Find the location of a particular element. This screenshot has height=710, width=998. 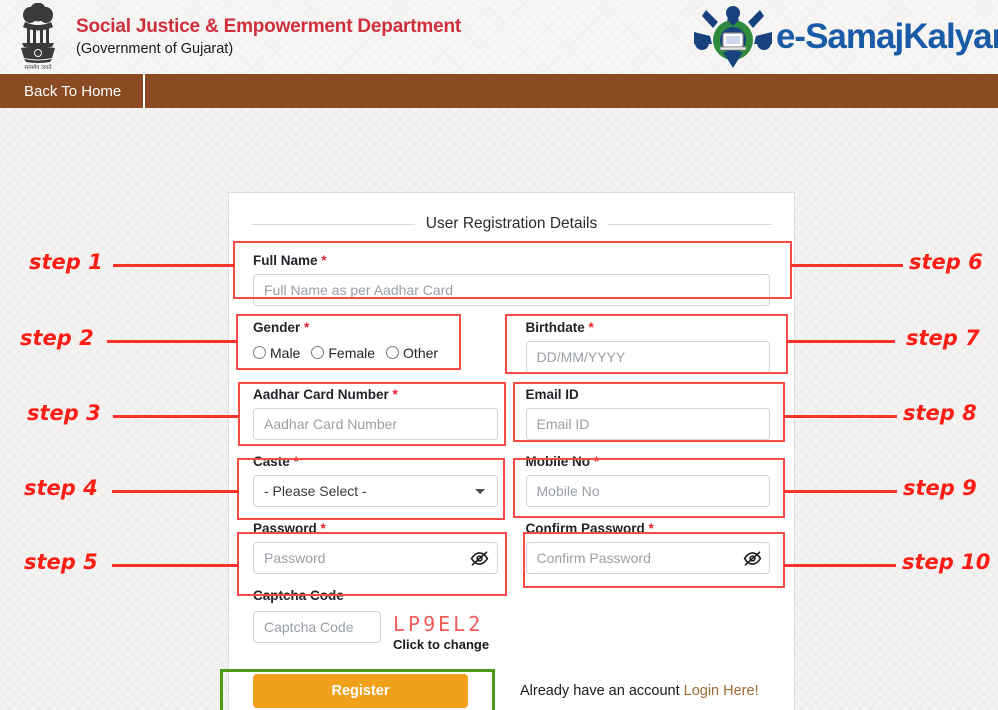

gender-radio-group: Male Female Other is located at coordinates (375, 352).